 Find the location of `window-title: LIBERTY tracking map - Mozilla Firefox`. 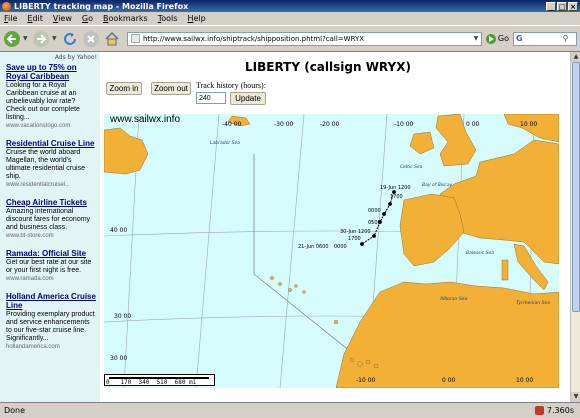

window-title: LIBERTY tracking map - Mozilla Firefox is located at coordinates (101, 6).